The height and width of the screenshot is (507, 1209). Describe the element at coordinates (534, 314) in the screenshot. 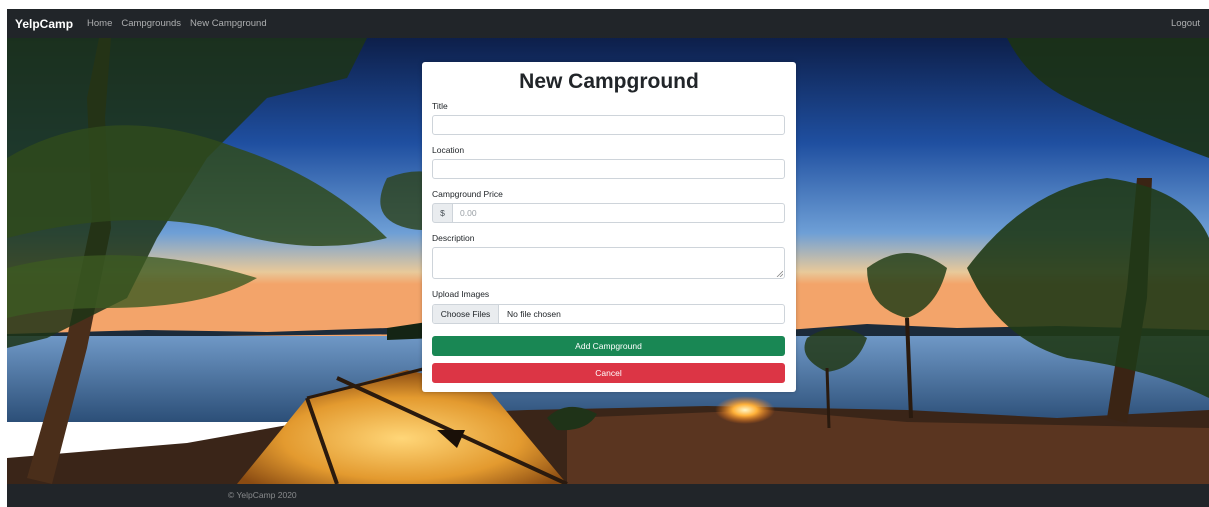

I see `file-status-text: No file chosen` at that location.